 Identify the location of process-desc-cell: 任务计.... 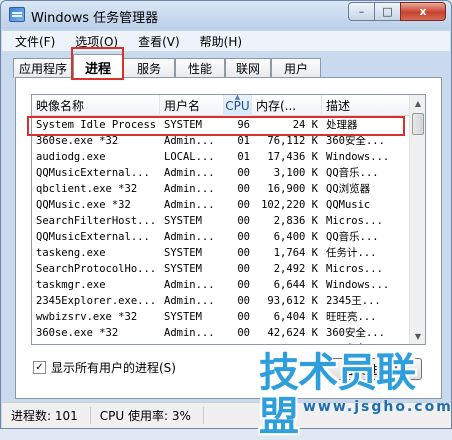
(351, 253).